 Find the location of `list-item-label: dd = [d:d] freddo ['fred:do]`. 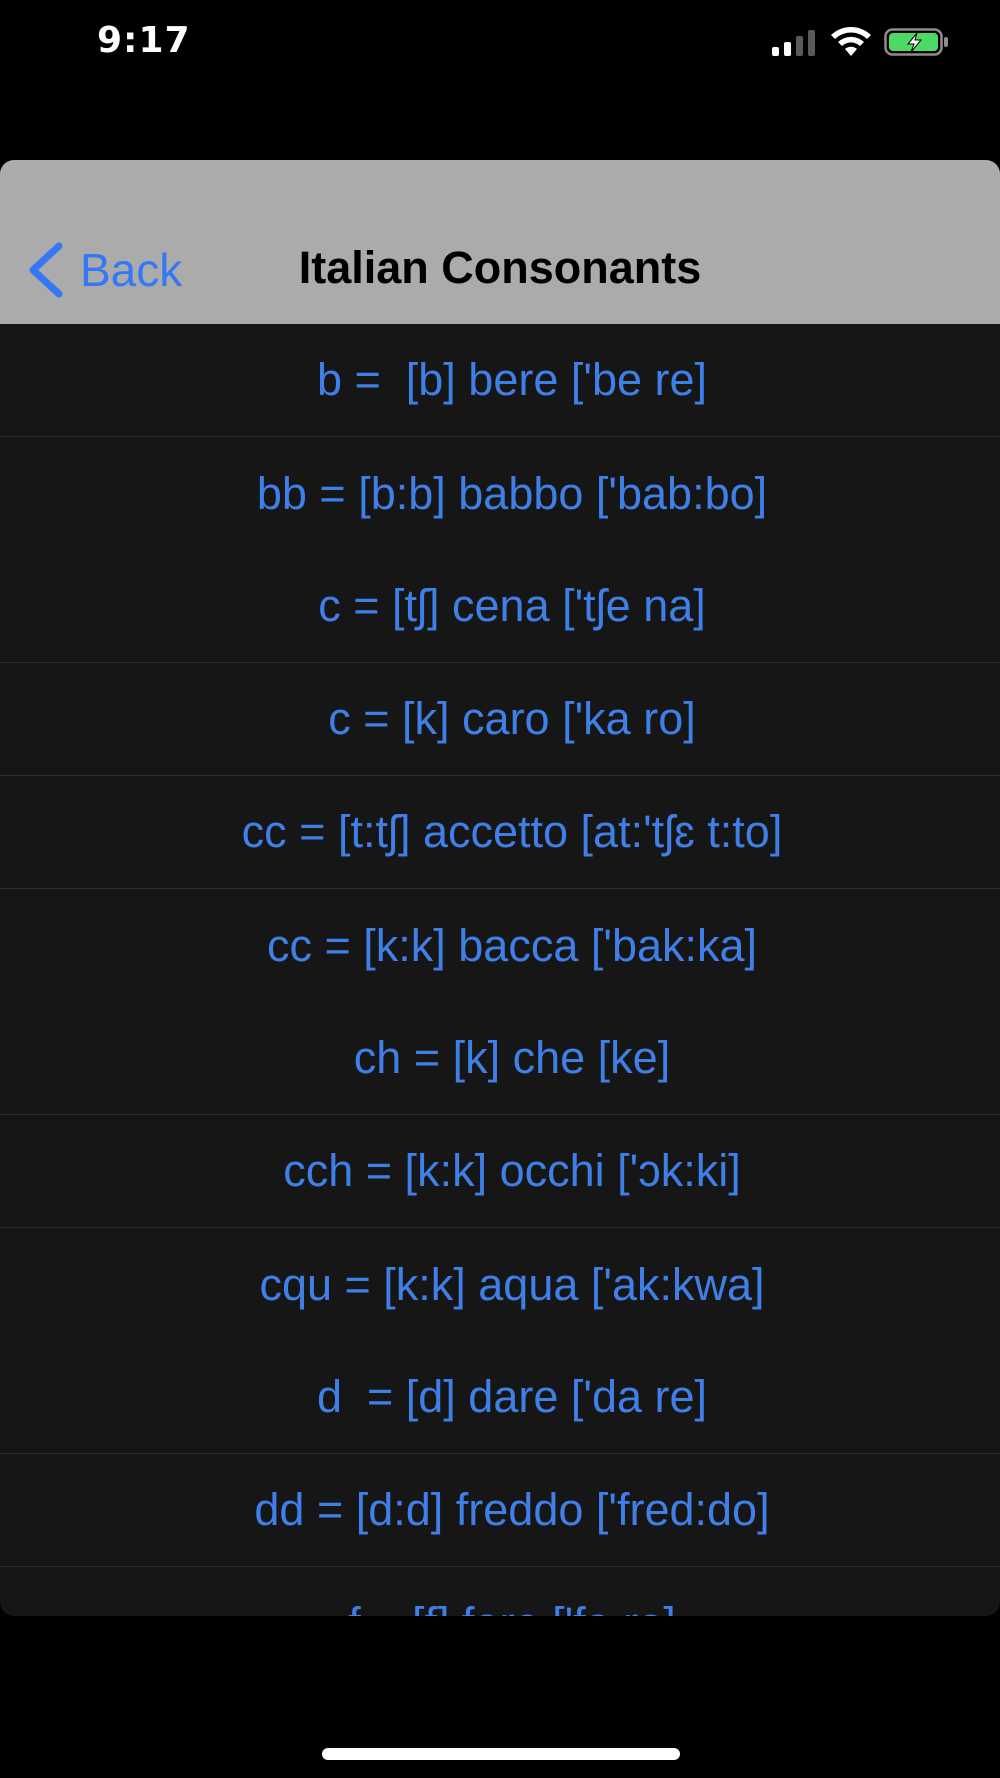

list-item-label: dd = [d:d] freddo ['fred:do] is located at coordinates (512, 1509).